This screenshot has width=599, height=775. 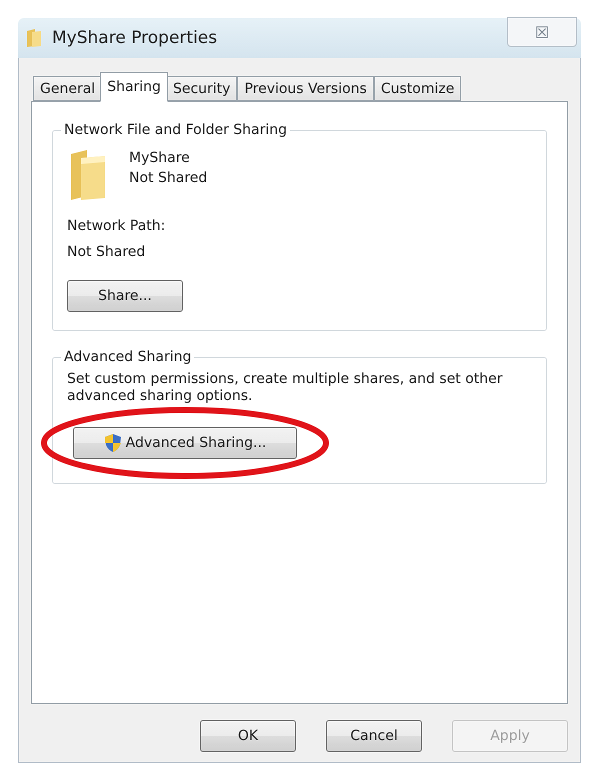 I want to click on shield-icon, so click(x=113, y=443).